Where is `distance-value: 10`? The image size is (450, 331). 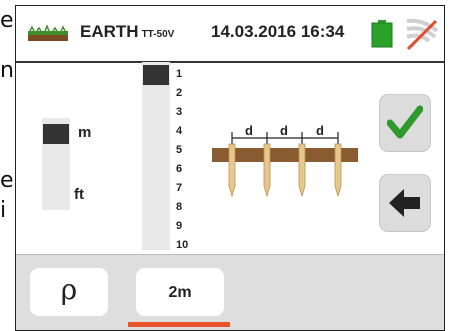
distance-value: 10 is located at coordinates (182, 245).